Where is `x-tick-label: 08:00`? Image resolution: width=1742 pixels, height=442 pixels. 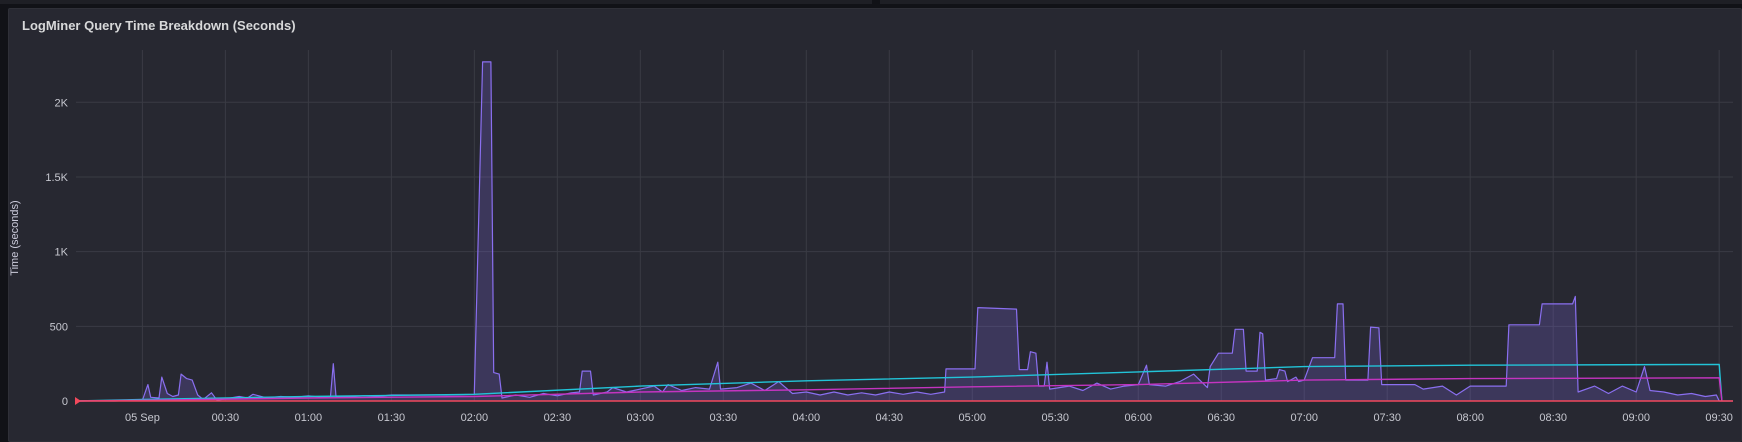
x-tick-label: 08:00 is located at coordinates (1470, 418).